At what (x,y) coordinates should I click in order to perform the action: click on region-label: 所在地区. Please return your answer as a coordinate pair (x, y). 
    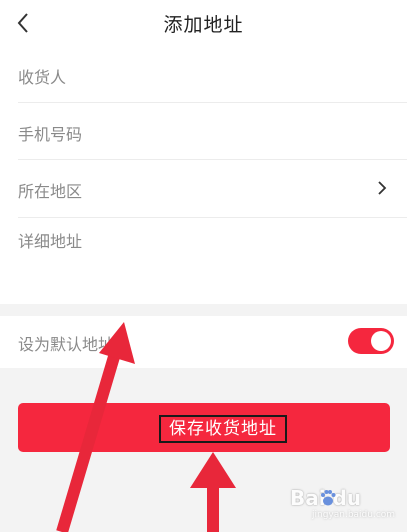
    Looking at the image, I should click on (50, 191).